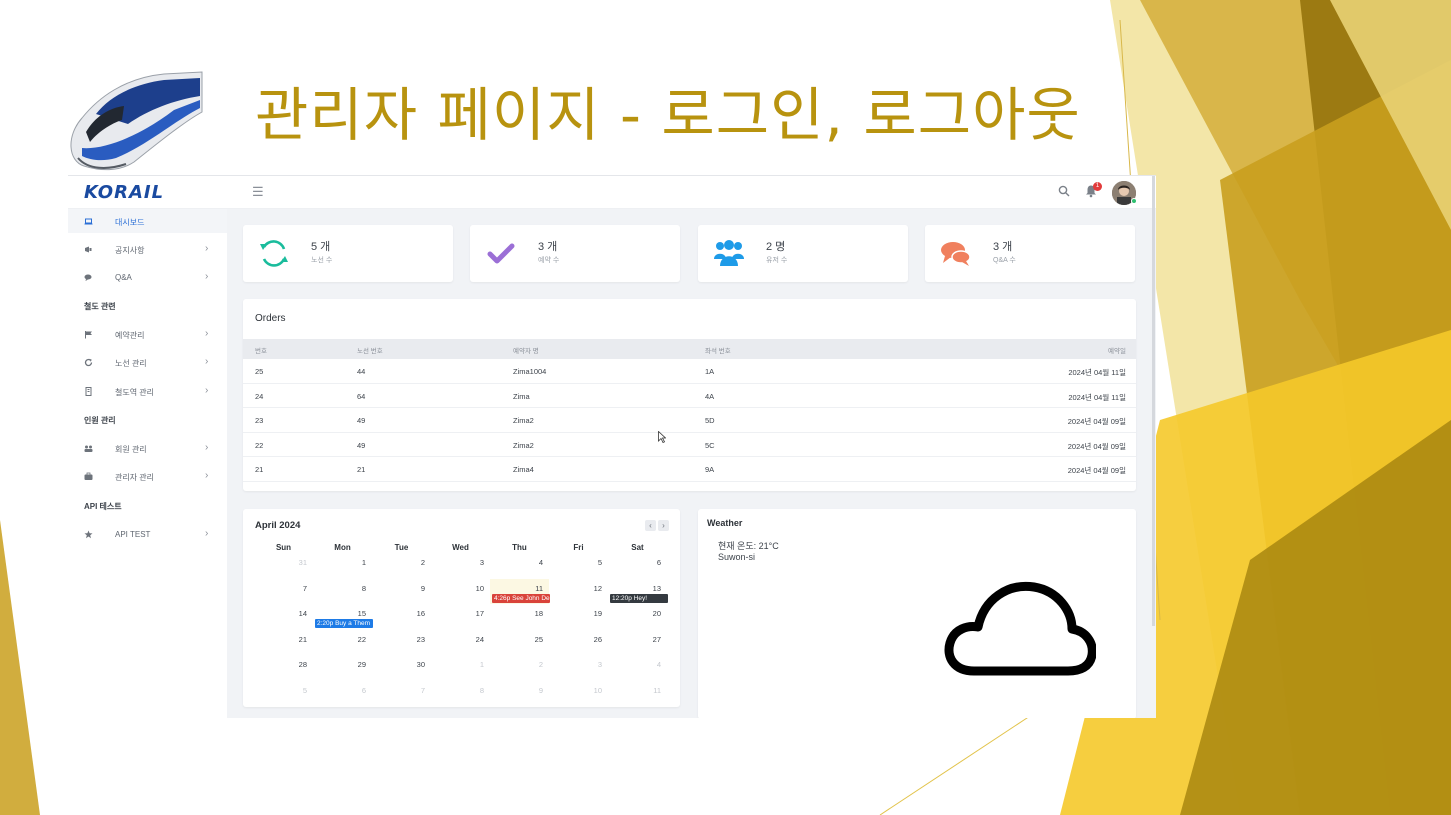 The width and height of the screenshot is (1451, 815). Describe the element at coordinates (420, 664) in the screenshot. I see `calendar-day-number: 30` at that location.